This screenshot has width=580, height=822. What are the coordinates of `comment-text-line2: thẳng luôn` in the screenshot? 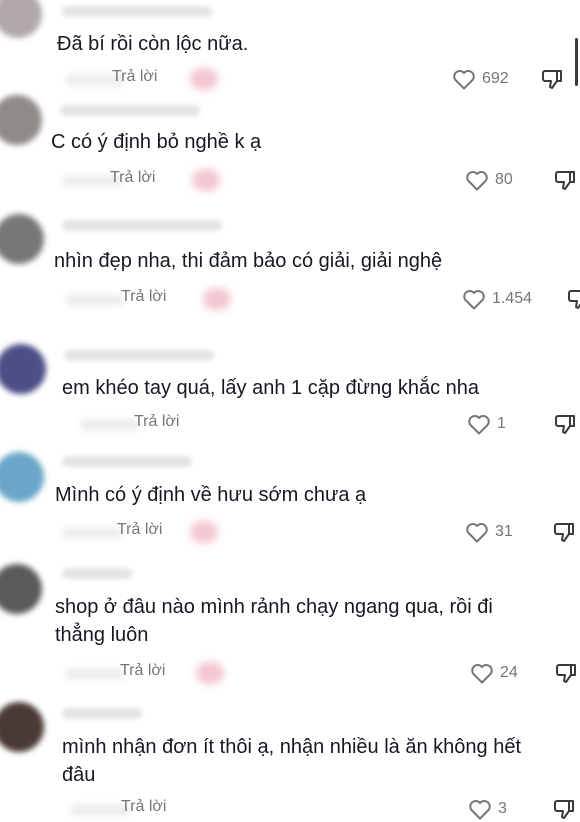 It's located at (102, 635).